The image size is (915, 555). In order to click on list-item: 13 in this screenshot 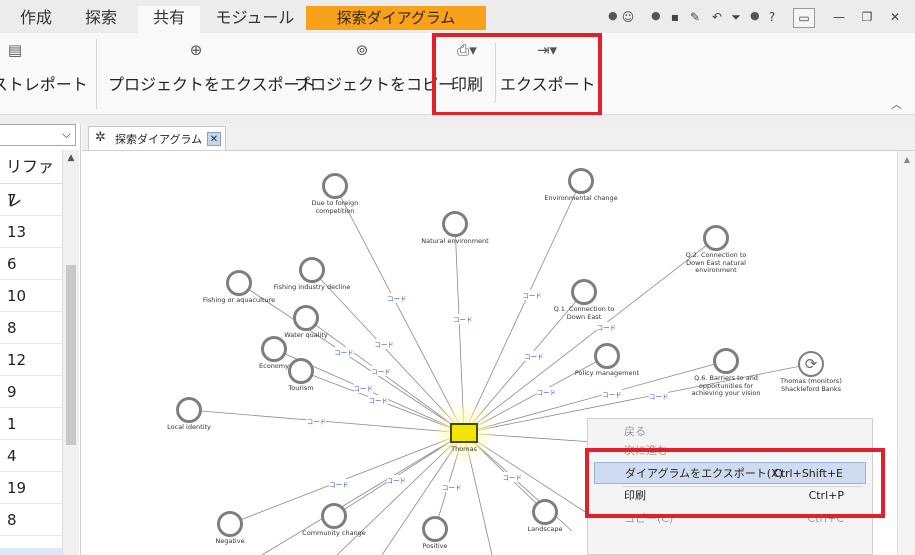, I will do `click(31, 232)`.